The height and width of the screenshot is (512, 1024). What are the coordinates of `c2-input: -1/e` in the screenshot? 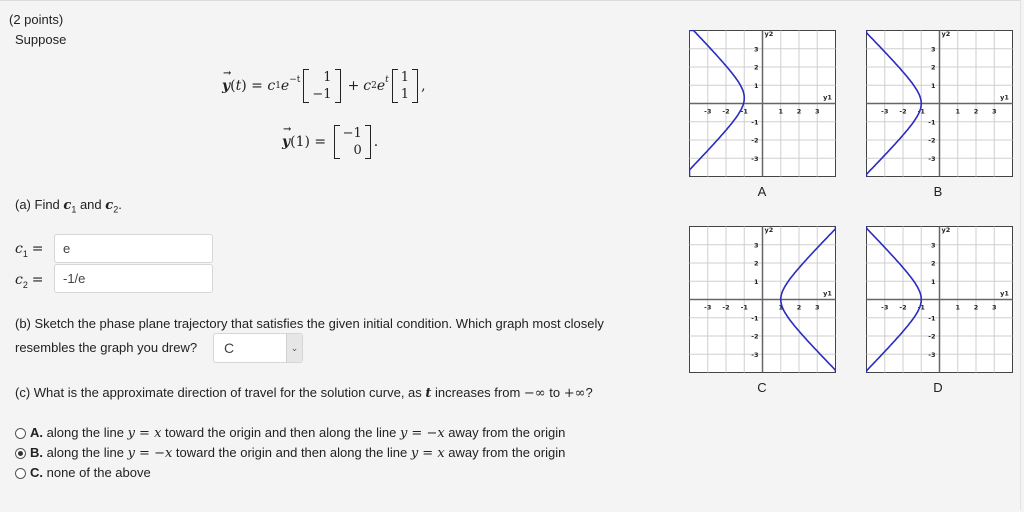 It's located at (133, 278).